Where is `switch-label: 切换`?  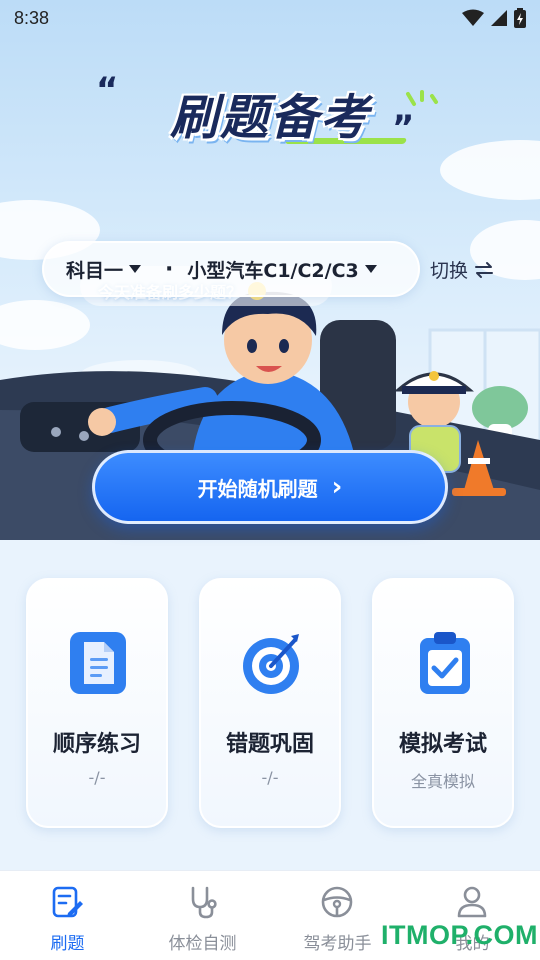
switch-label: 切换 is located at coordinates (449, 271).